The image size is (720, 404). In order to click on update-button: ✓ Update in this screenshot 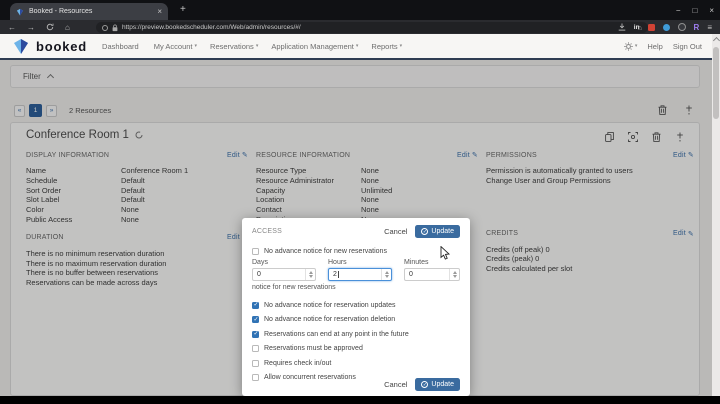, I will do `click(437, 231)`.